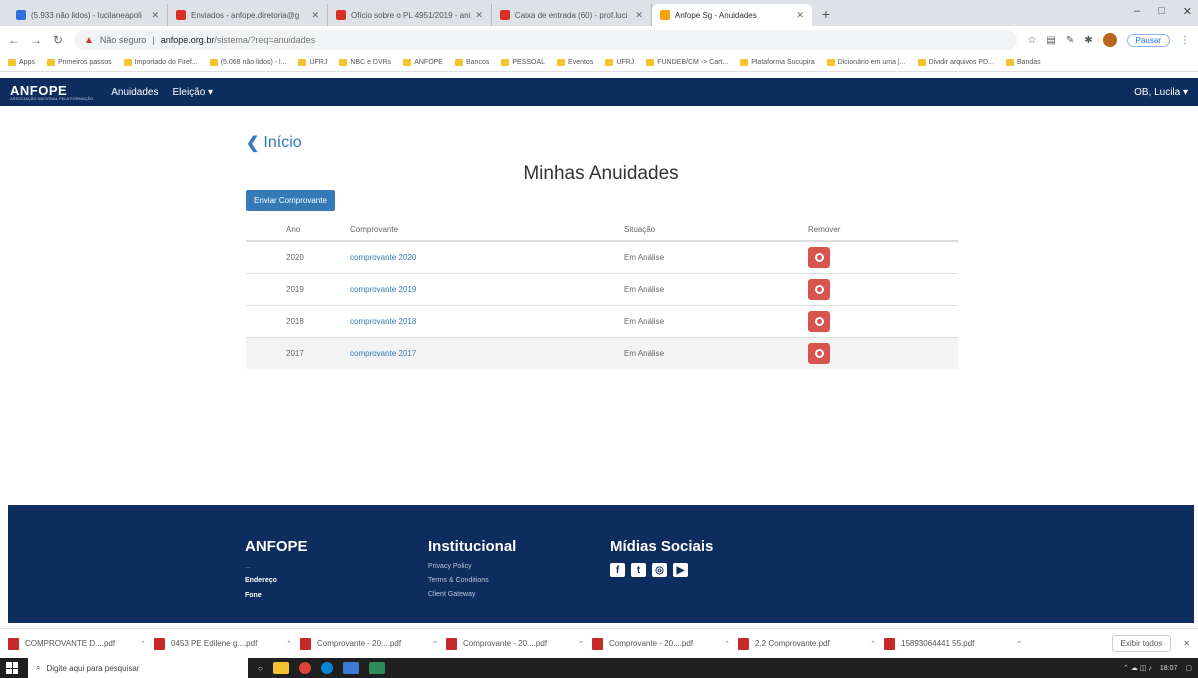 The image size is (1198, 678). I want to click on windows-start-icon, so click(12, 668).